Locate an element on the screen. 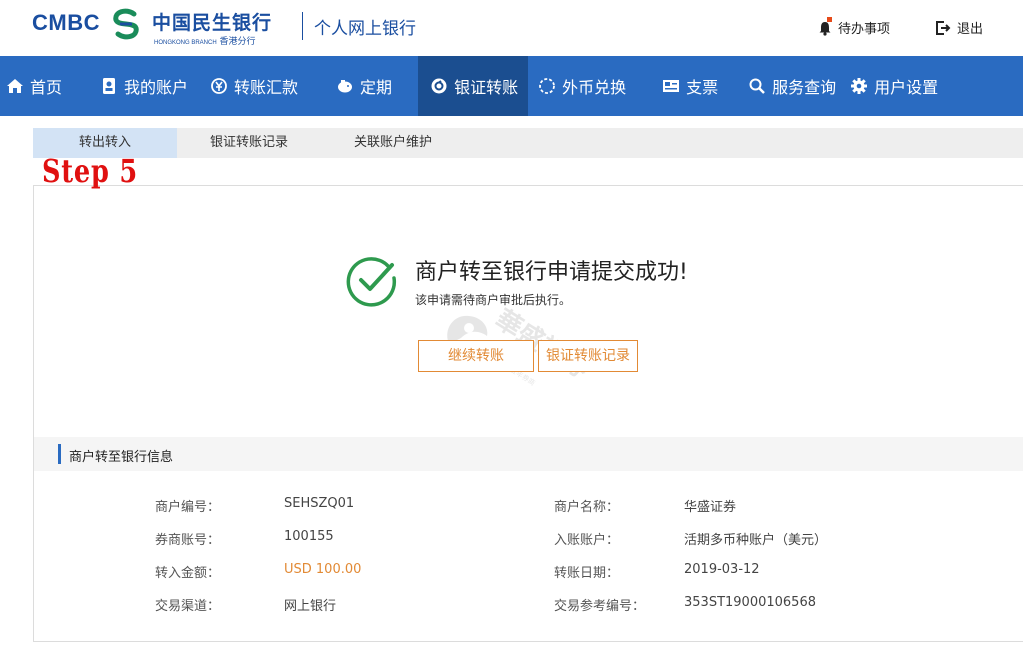  nav-item-home: 首页 is located at coordinates (36, 86).